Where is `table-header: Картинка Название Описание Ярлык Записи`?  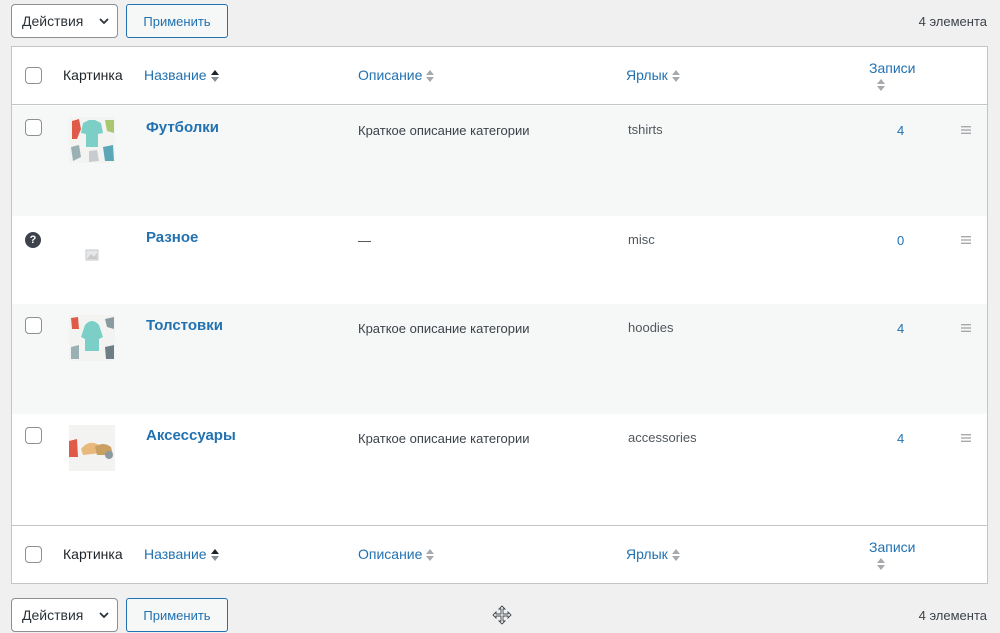 table-header: Картинка Название Описание Ярлык Записи is located at coordinates (499, 76).